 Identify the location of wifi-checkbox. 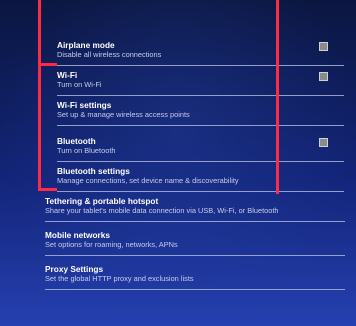
(323, 76).